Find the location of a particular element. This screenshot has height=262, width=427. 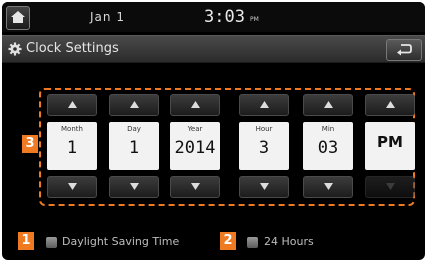

minute-field: Min 03 is located at coordinates (328, 146).